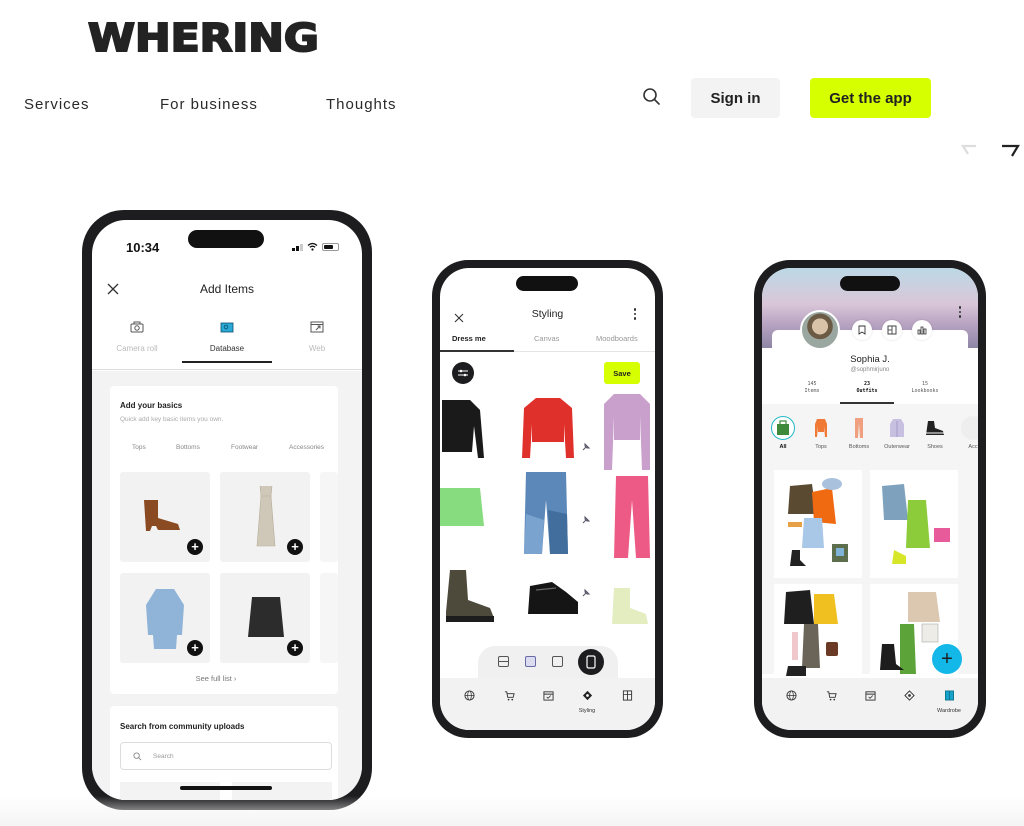 This screenshot has height=826, width=1024. Describe the element at coordinates (652, 97) in the screenshot. I see `search-button` at that location.